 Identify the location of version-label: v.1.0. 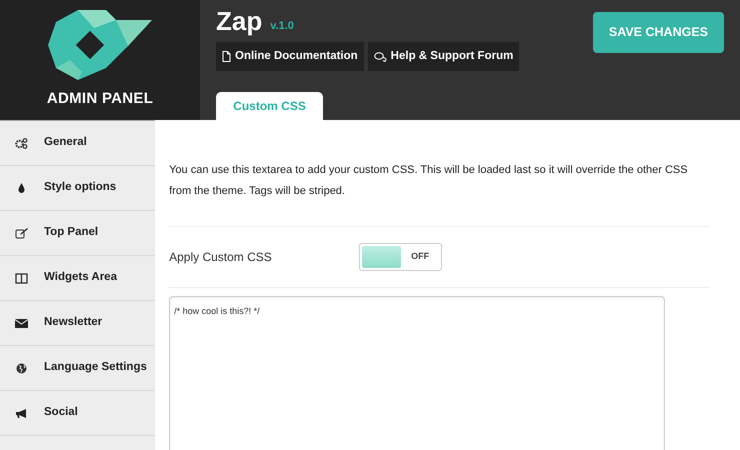
(282, 26).